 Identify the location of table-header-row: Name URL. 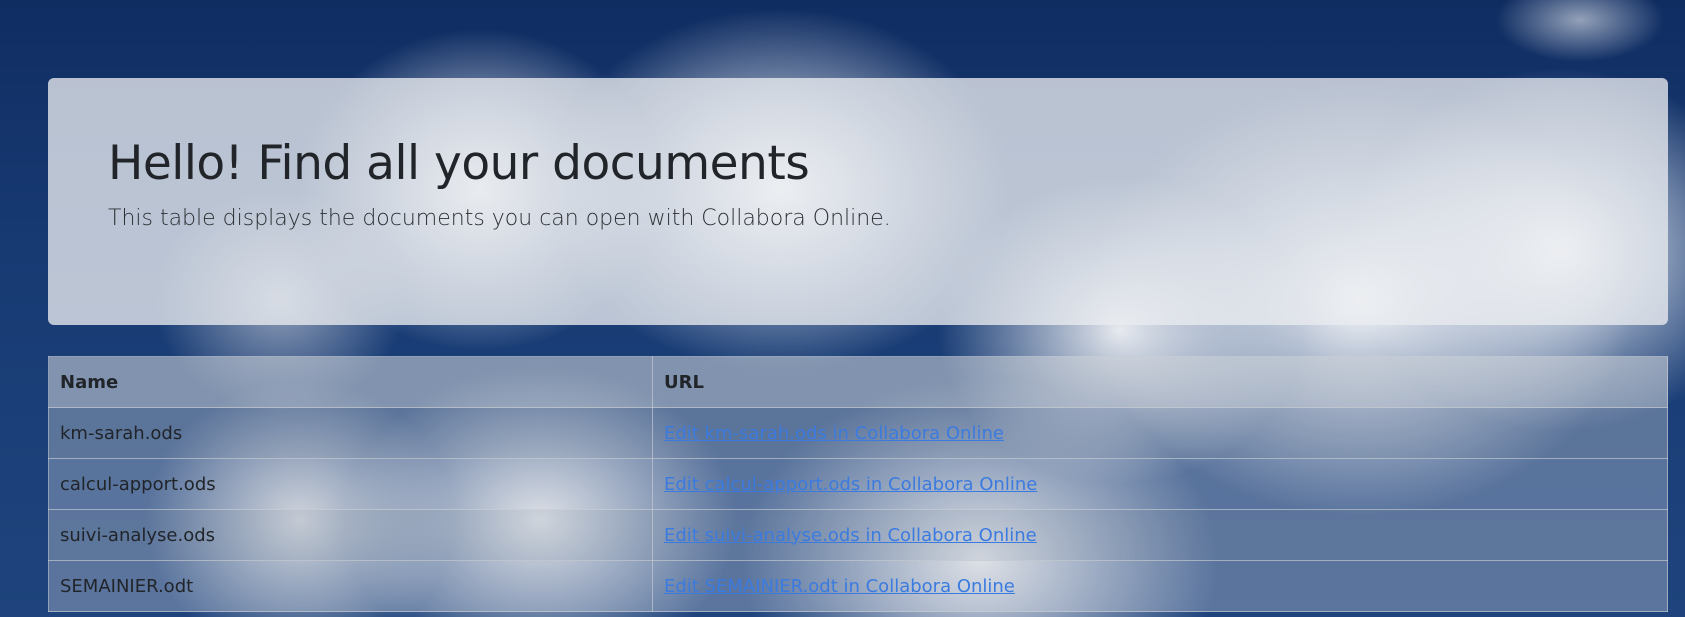
(858, 382).